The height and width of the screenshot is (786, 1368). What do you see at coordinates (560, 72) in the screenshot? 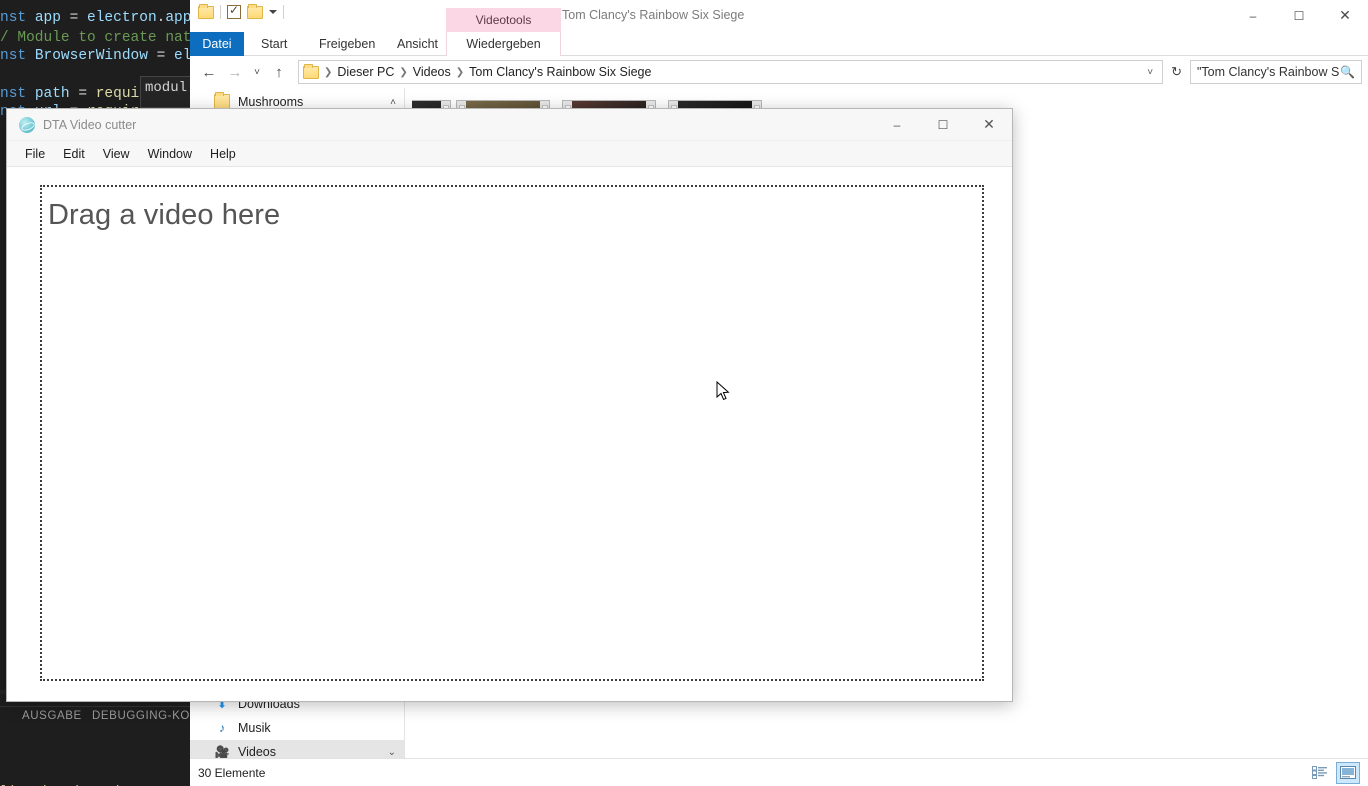
I see `breadcrumb-item-current: Tom Clancy's Rainbow Six Siege` at bounding box center [560, 72].